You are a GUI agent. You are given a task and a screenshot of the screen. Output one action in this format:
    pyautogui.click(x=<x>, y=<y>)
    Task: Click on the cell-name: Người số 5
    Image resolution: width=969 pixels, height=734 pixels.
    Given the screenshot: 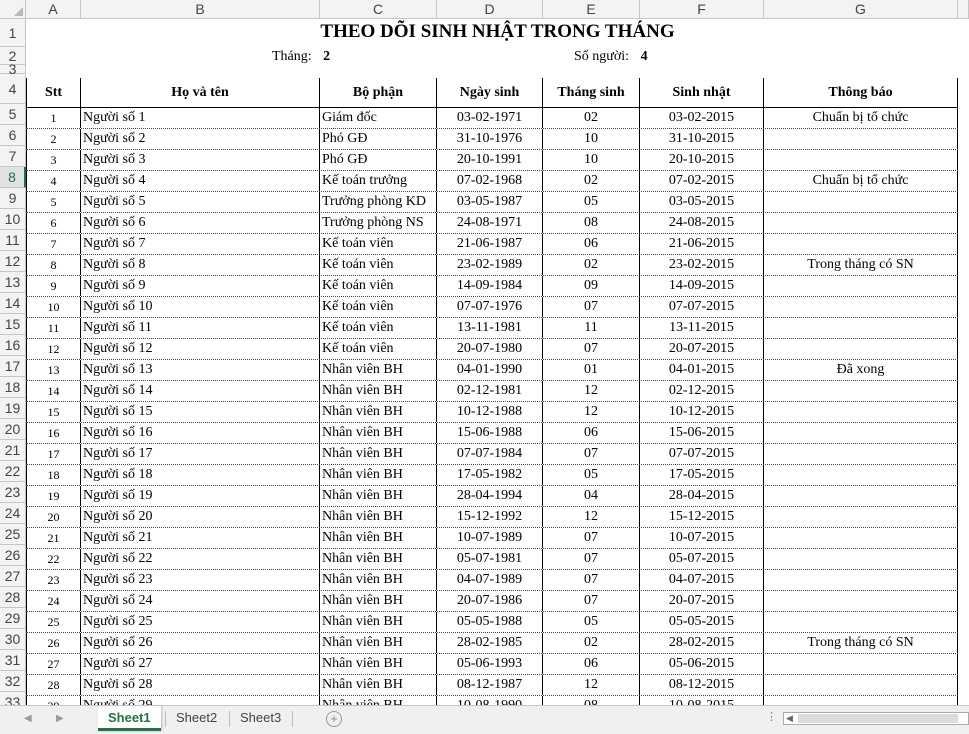 What is the action you would take?
    pyautogui.click(x=200, y=202)
    